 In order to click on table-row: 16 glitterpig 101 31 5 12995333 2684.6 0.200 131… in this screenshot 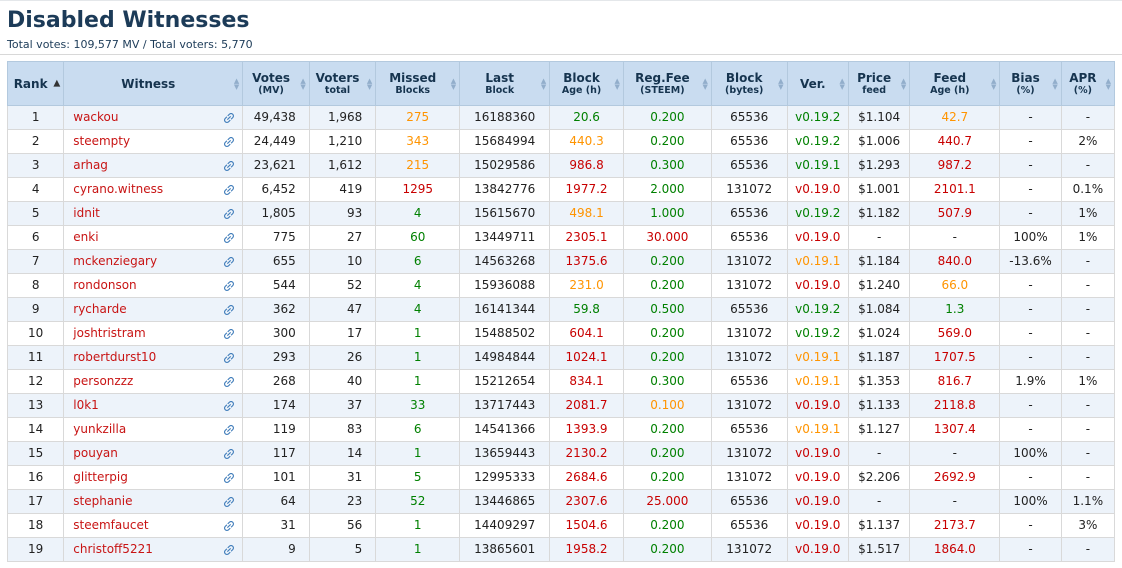, I will do `click(561, 477)`.